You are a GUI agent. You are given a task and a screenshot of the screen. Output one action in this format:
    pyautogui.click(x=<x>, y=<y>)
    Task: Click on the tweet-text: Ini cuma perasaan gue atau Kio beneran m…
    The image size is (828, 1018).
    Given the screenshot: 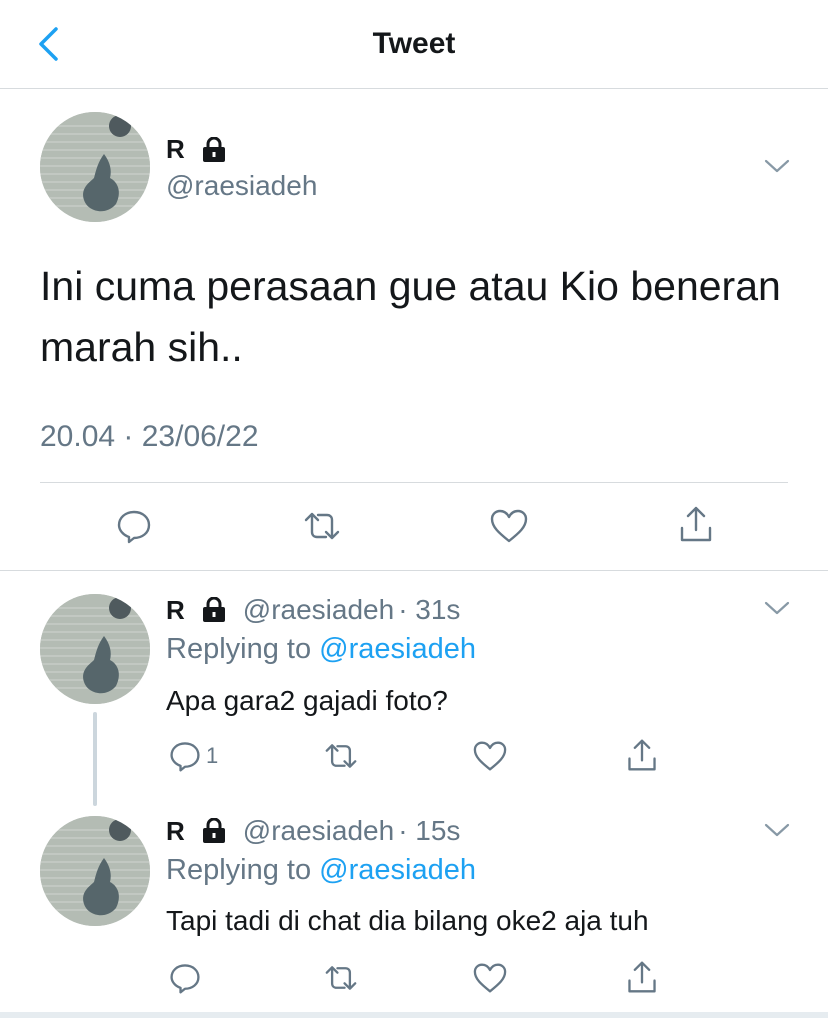 What is the action you would take?
    pyautogui.click(x=410, y=316)
    